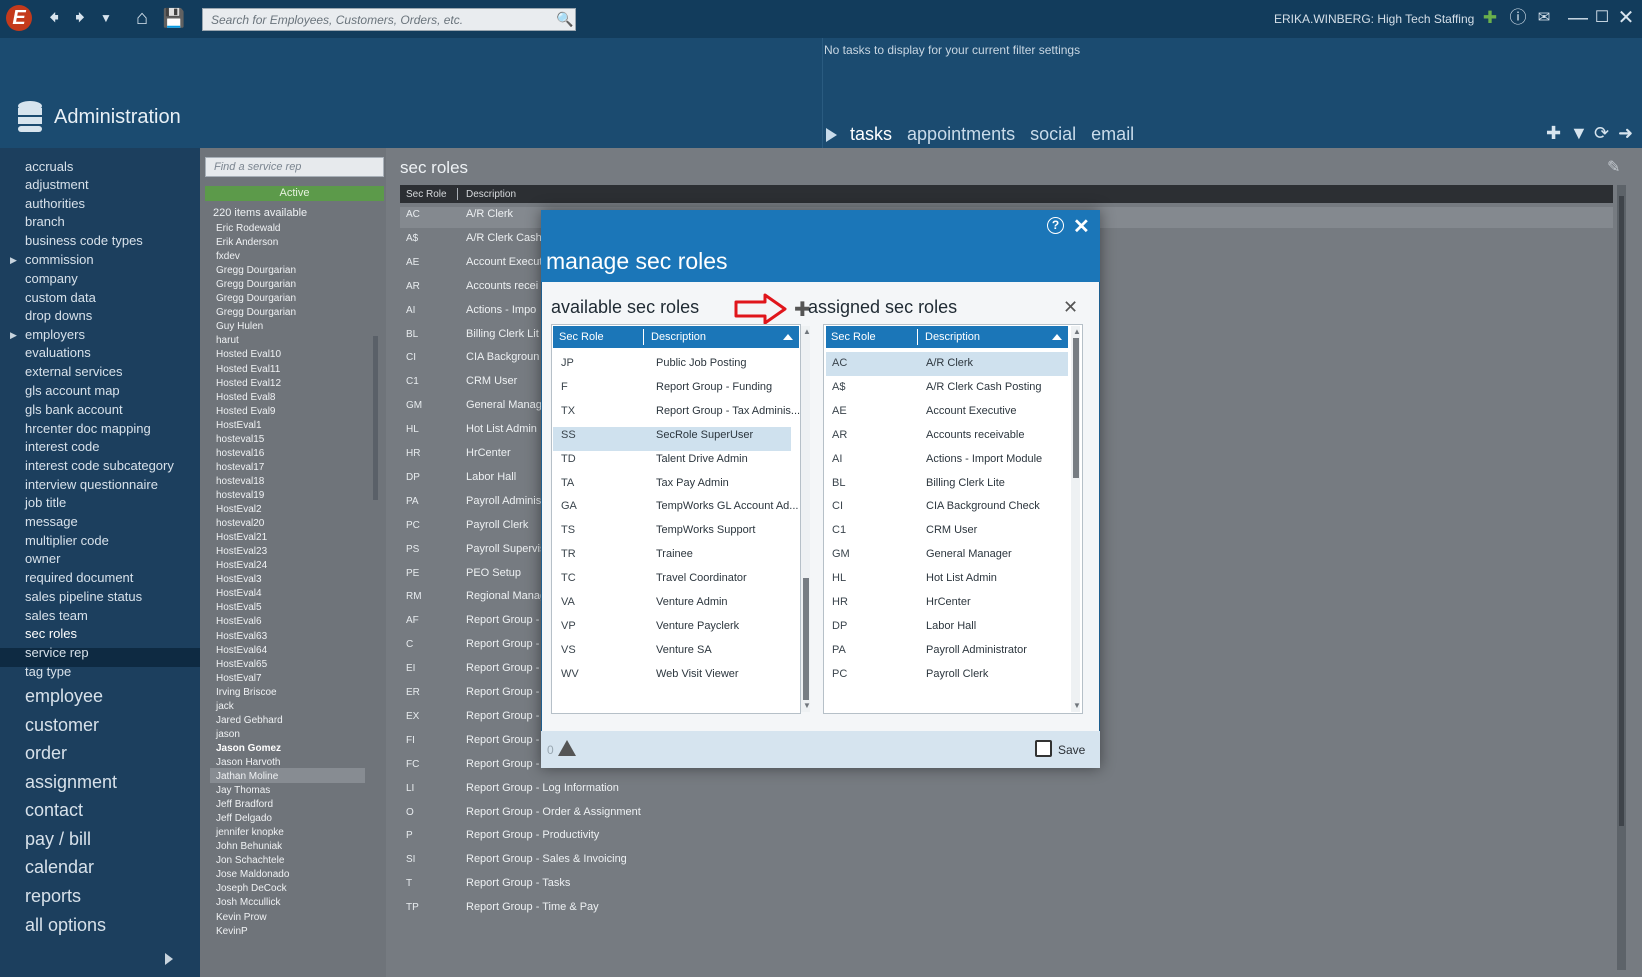 The height and width of the screenshot is (977, 1642). Describe the element at coordinates (241, 565) in the screenshot. I see `list-item: HostEval24` at that location.